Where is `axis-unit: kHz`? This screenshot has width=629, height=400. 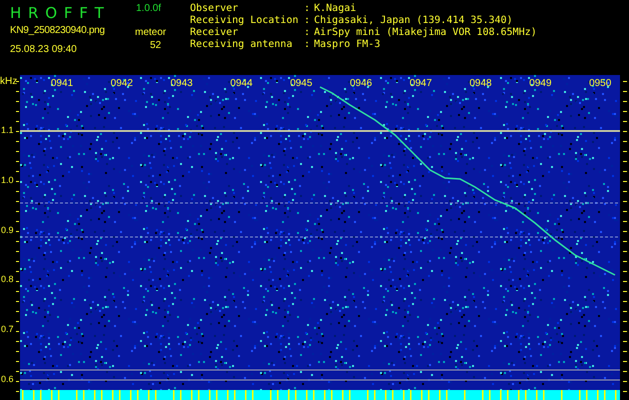
axis-unit: kHz is located at coordinates (9, 81).